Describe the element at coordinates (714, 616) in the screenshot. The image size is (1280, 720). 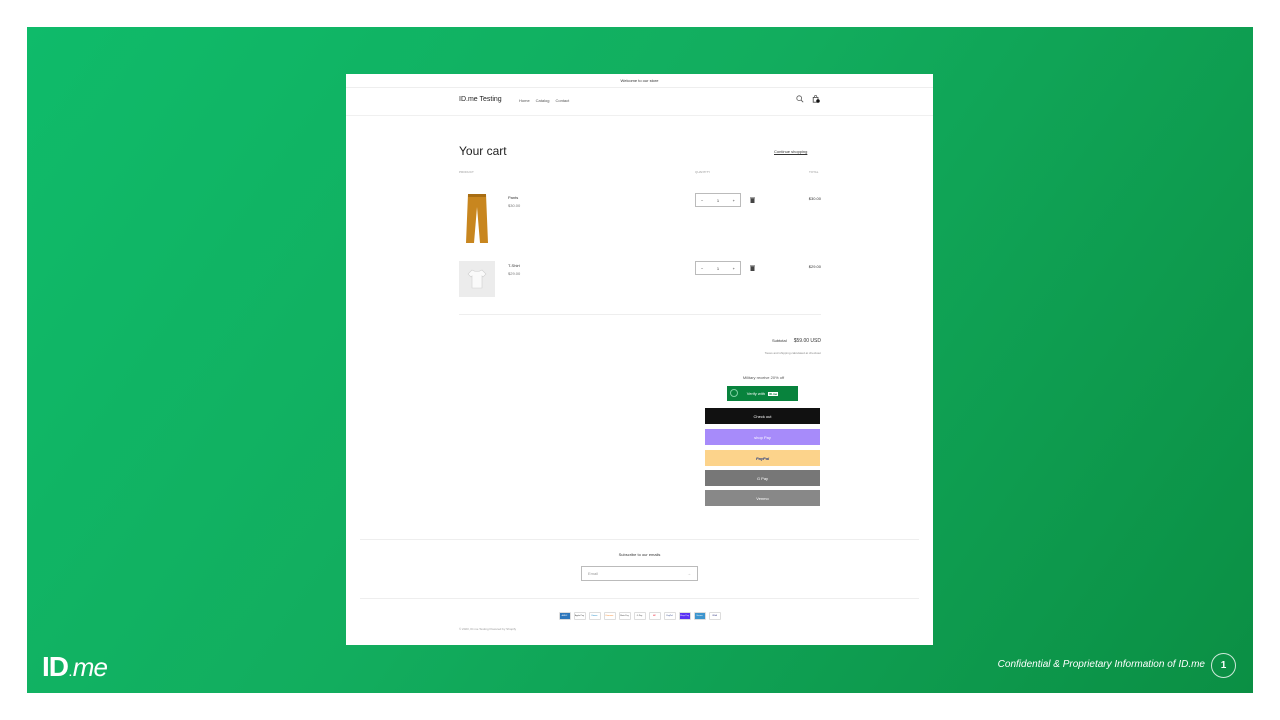
I see `visa-icon: VISA` at that location.